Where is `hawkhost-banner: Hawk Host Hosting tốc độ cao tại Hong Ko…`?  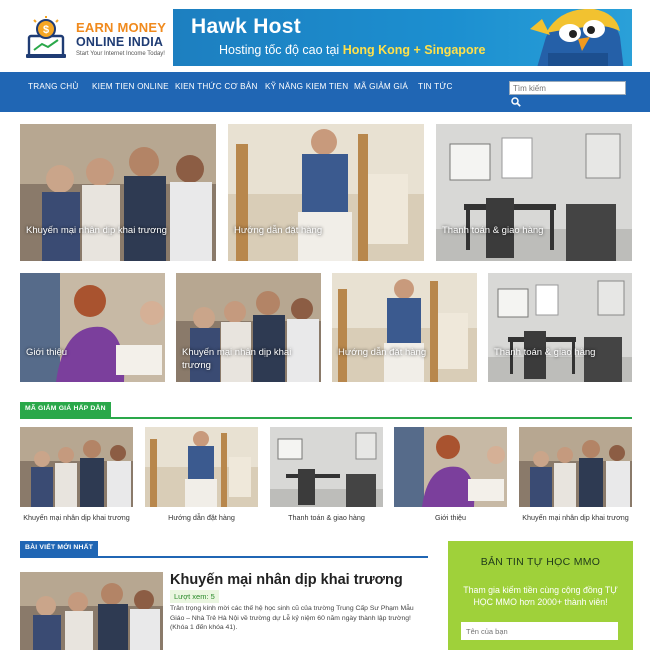
hawkhost-banner: Hawk Host Hosting tốc độ cao tại Hong Ko… is located at coordinates (402, 37).